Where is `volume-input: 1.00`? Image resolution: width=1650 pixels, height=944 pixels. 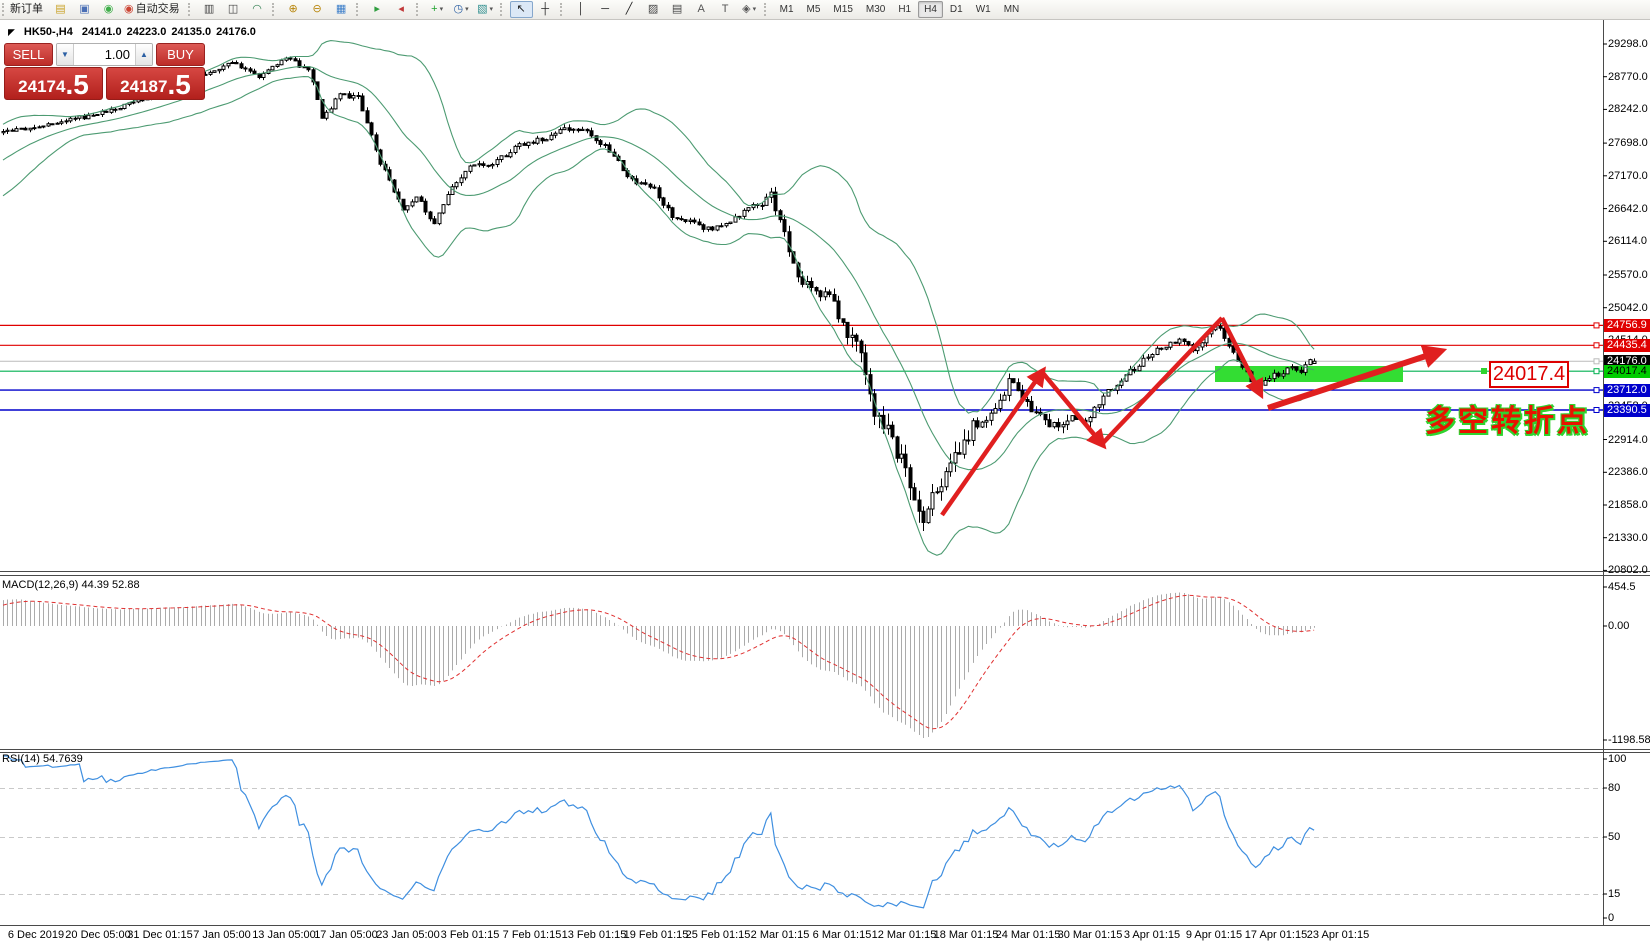
volume-input: 1.00 is located at coordinates (104, 54).